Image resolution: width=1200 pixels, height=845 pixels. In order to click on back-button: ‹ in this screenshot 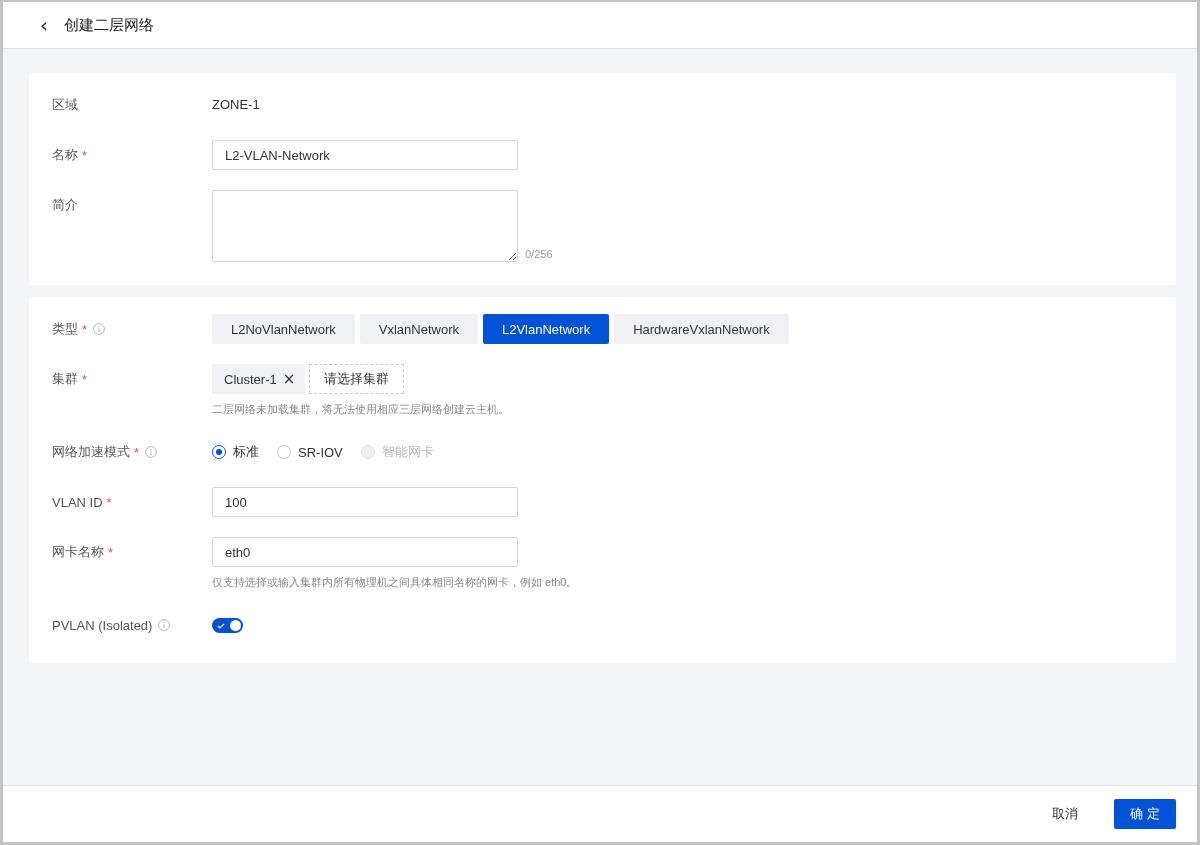, I will do `click(44, 25)`.